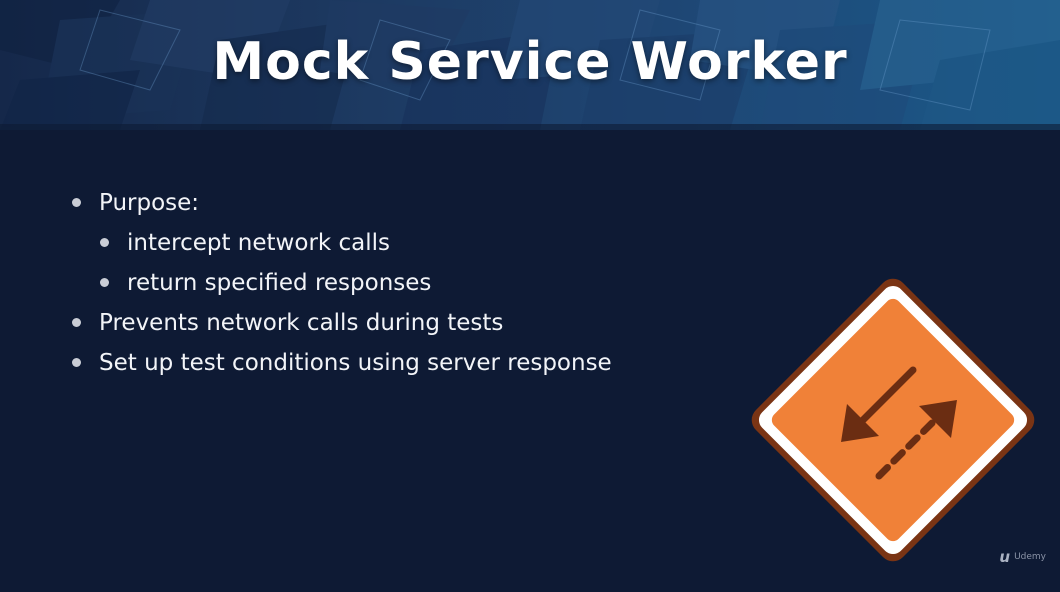 Image resolution: width=1060 pixels, height=592 pixels. I want to click on watermark-text: Udemy, so click(1030, 557).